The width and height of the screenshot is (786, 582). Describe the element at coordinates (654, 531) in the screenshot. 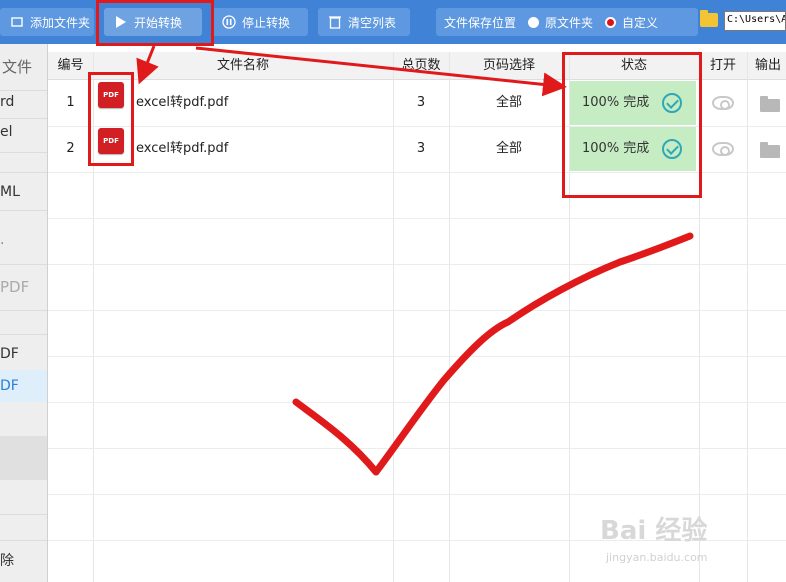

I see `watermark-logo: Bai 经验` at that location.